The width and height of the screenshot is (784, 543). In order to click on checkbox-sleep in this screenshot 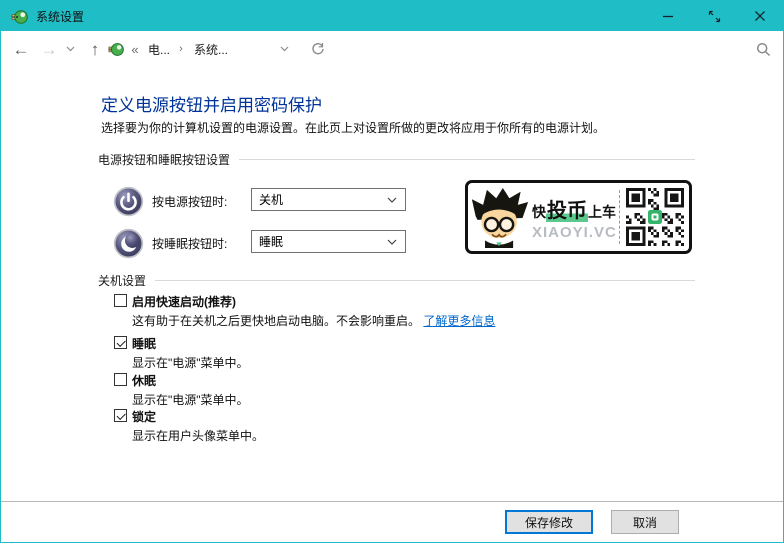, I will do `click(120, 342)`.